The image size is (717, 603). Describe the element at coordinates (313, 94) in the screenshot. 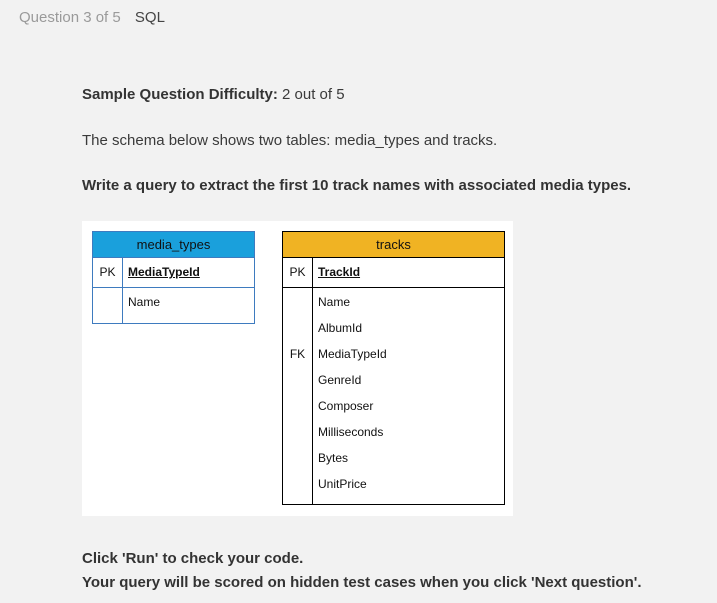

I see `difficulty-value: 2 out of 5` at that location.